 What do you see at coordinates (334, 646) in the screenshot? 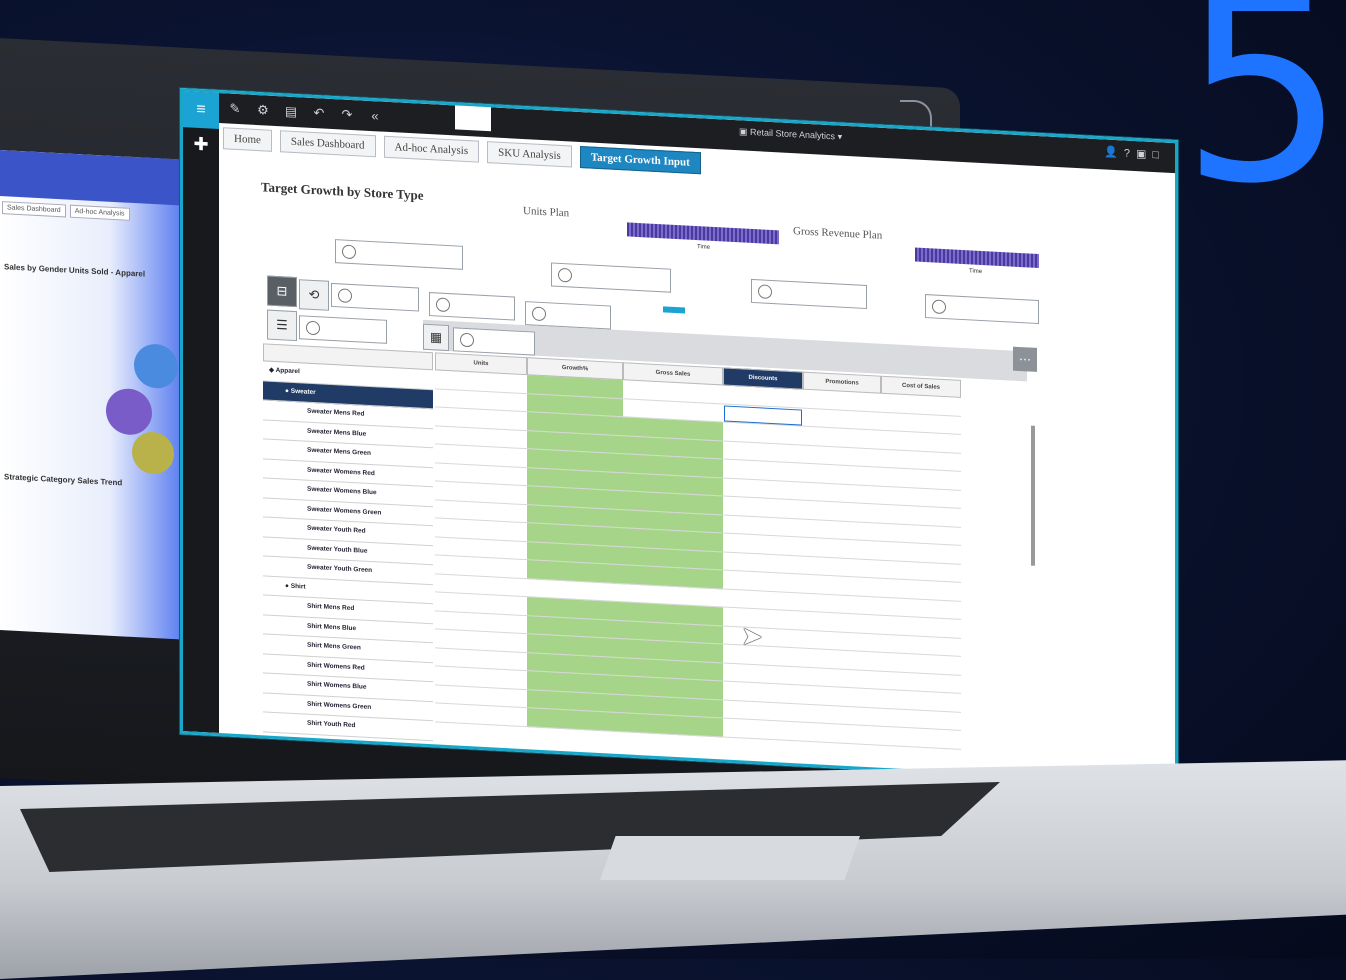
I see `row-header-label: Shirt Mens Green` at bounding box center [334, 646].